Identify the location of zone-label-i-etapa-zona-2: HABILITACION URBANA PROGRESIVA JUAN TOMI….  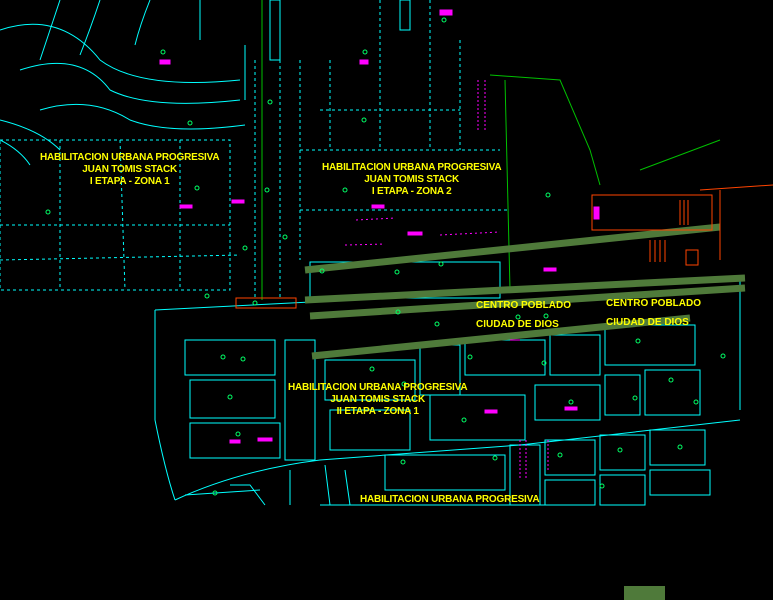
(412, 180).